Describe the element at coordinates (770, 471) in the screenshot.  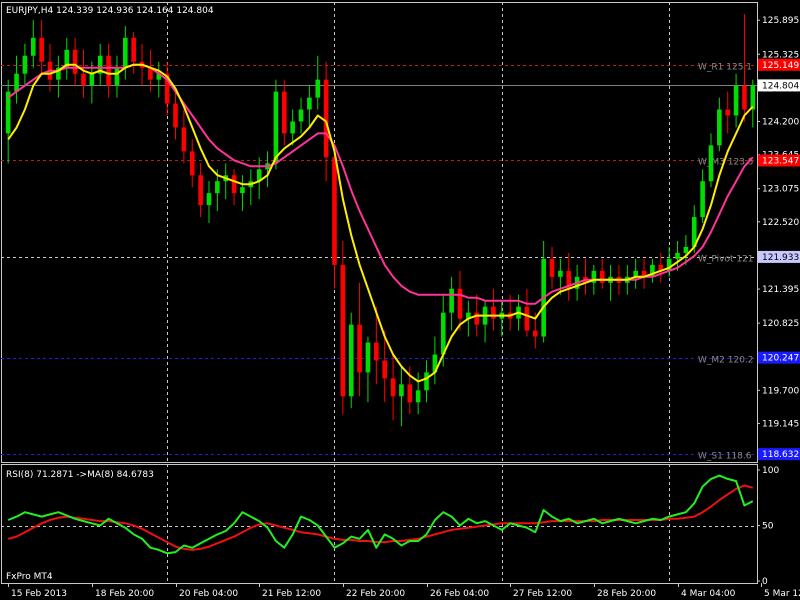
I see `rsi-axis-label: 100` at that location.